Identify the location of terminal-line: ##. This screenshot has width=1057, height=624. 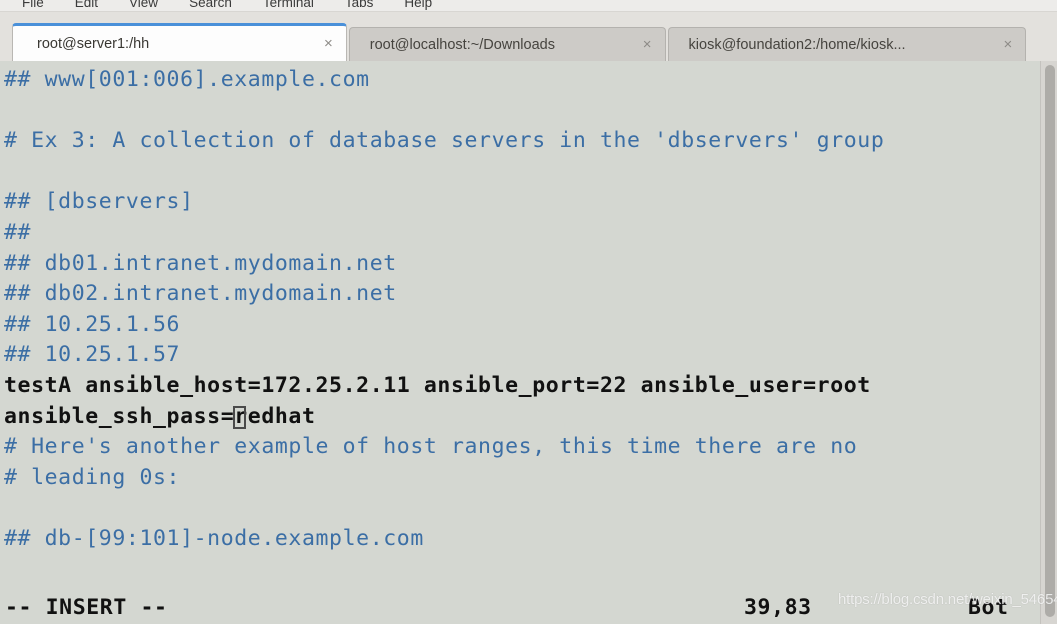
(18, 232).